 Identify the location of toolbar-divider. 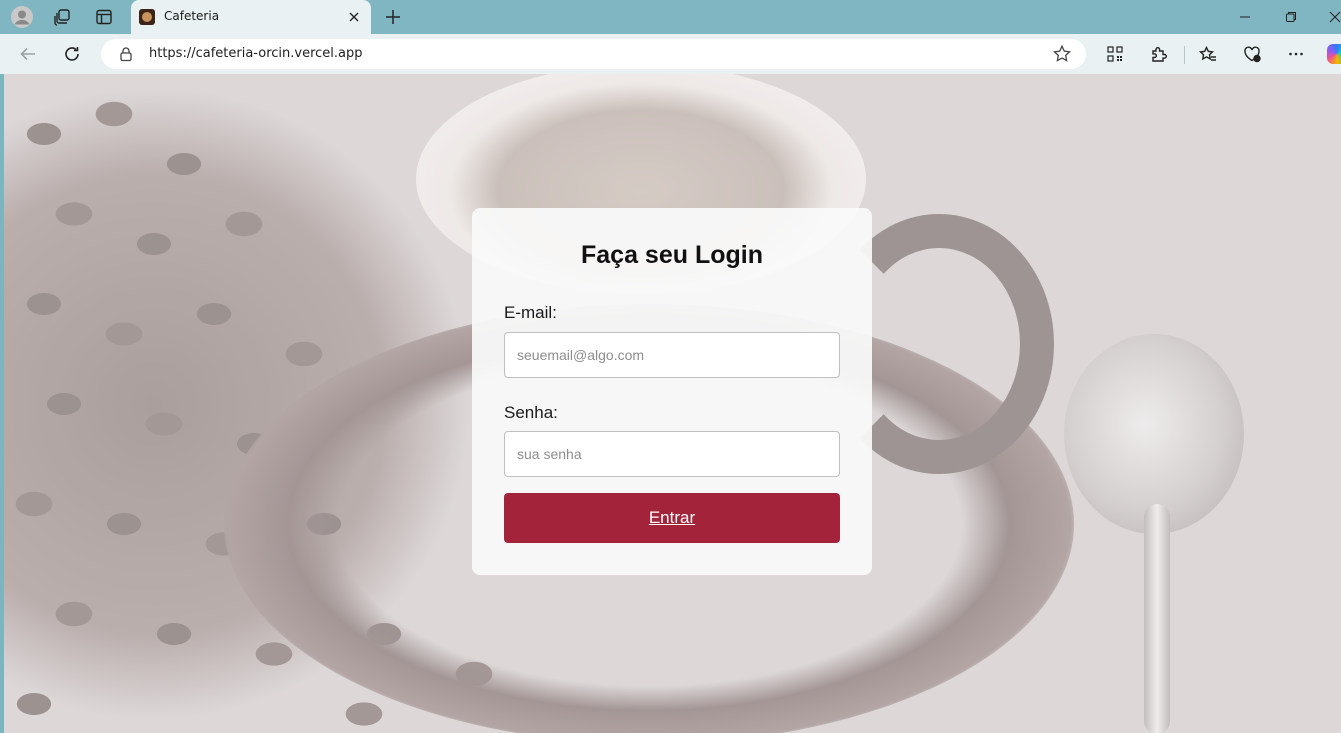
(1184, 55).